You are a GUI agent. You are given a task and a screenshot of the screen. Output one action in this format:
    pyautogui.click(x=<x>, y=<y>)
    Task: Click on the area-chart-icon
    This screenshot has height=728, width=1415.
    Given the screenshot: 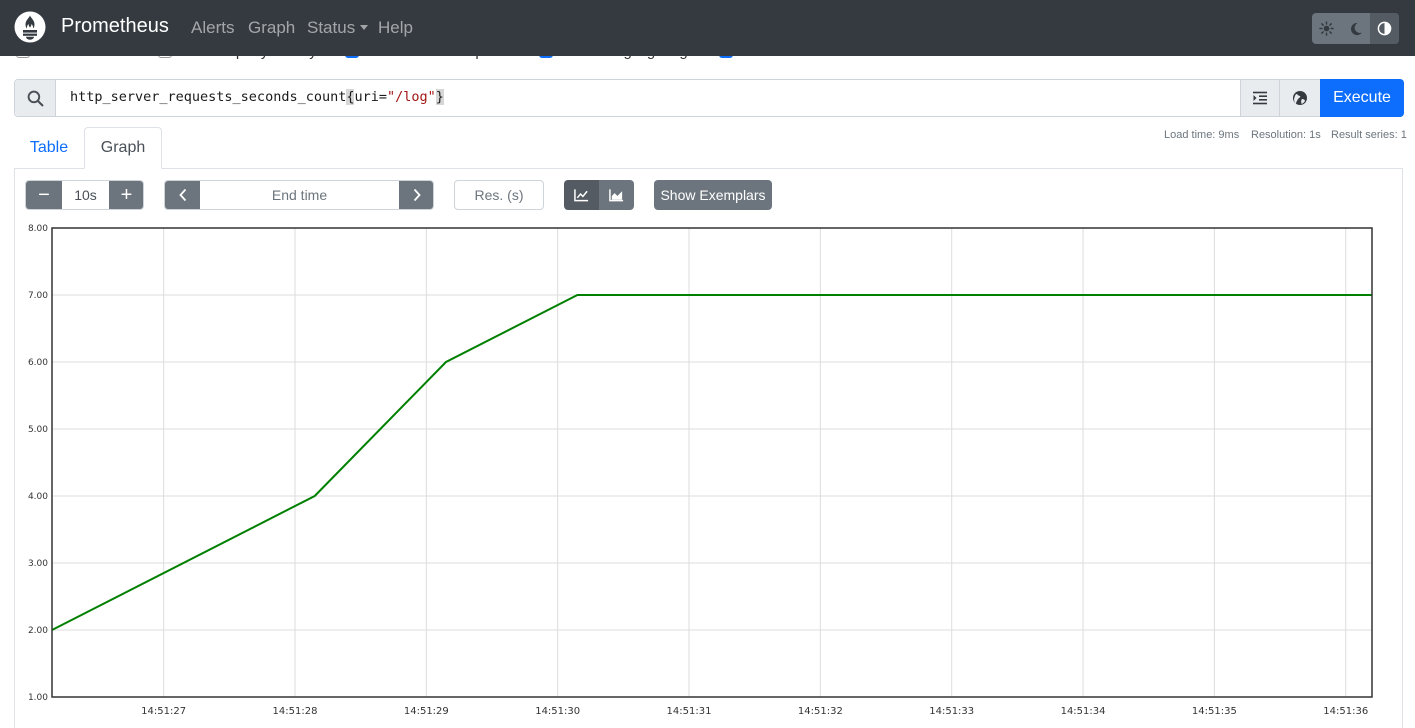 What is the action you would take?
    pyautogui.click(x=616, y=195)
    